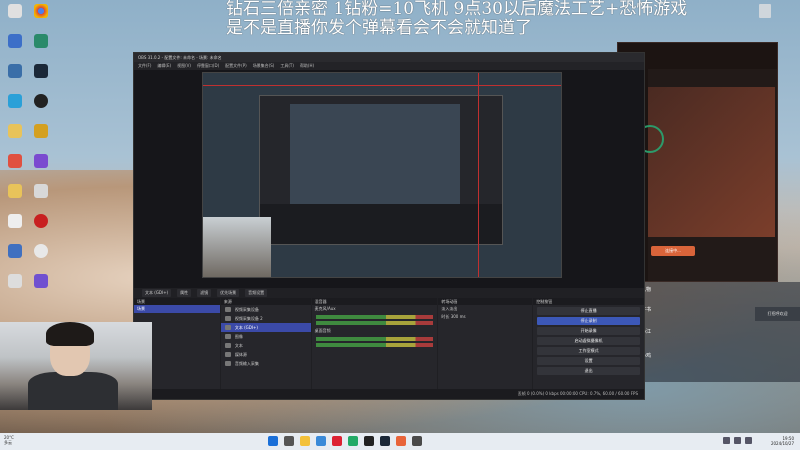 This screenshot has width=800, height=450. I want to click on source-item: 文本 (GDI+), so click(265, 327).